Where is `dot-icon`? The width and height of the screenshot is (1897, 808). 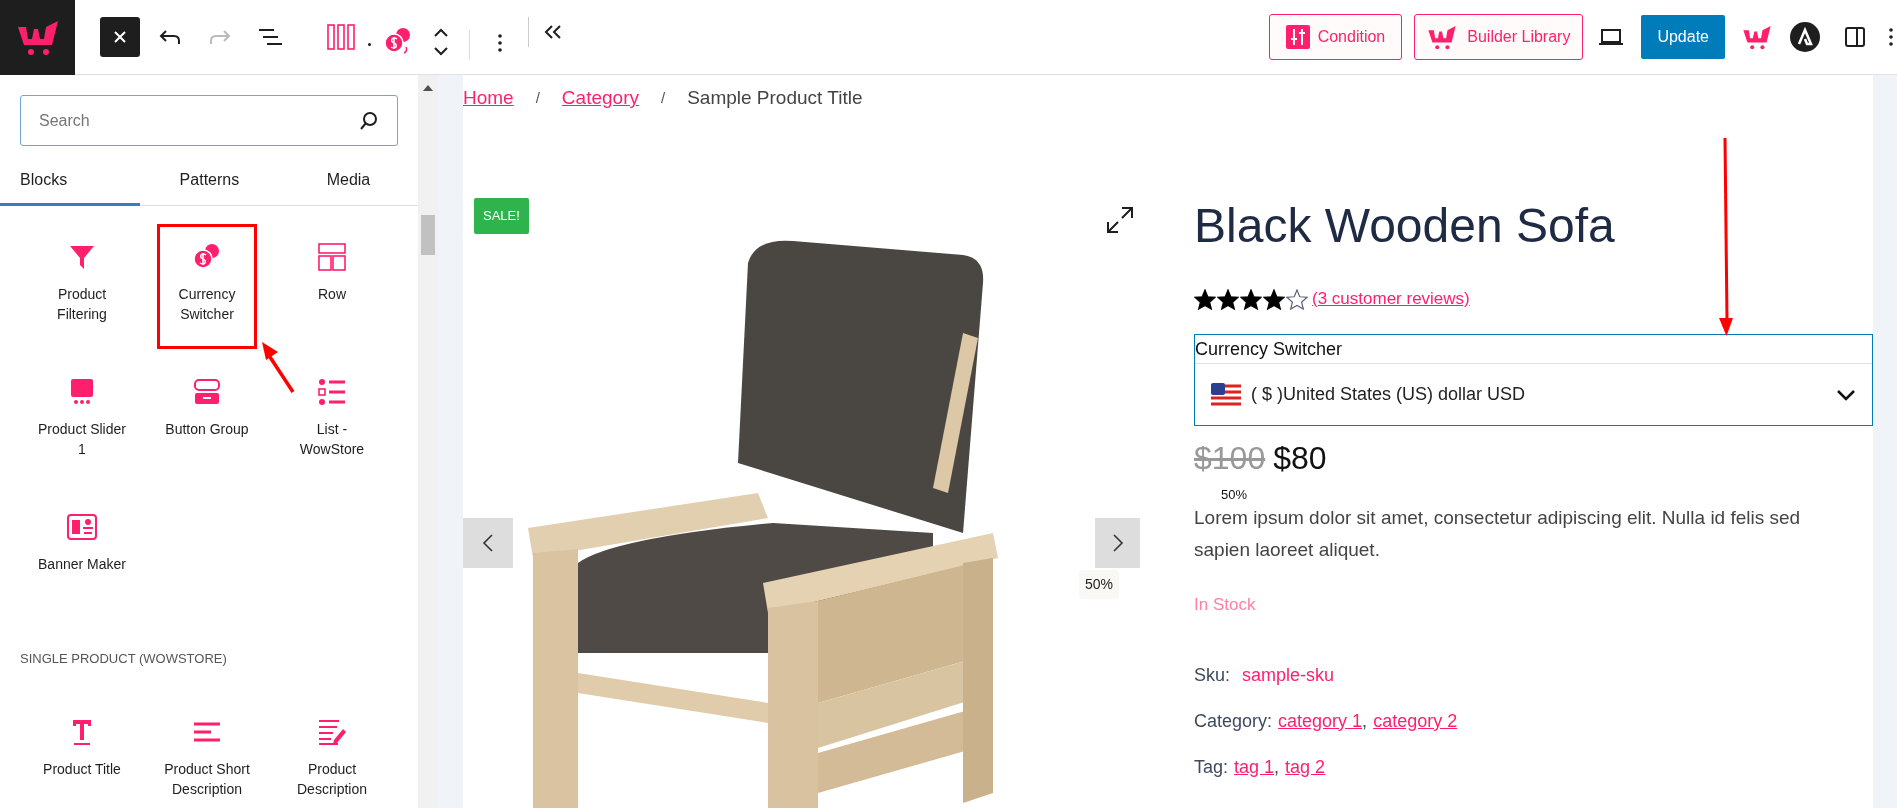
dot-icon is located at coordinates (369, 44).